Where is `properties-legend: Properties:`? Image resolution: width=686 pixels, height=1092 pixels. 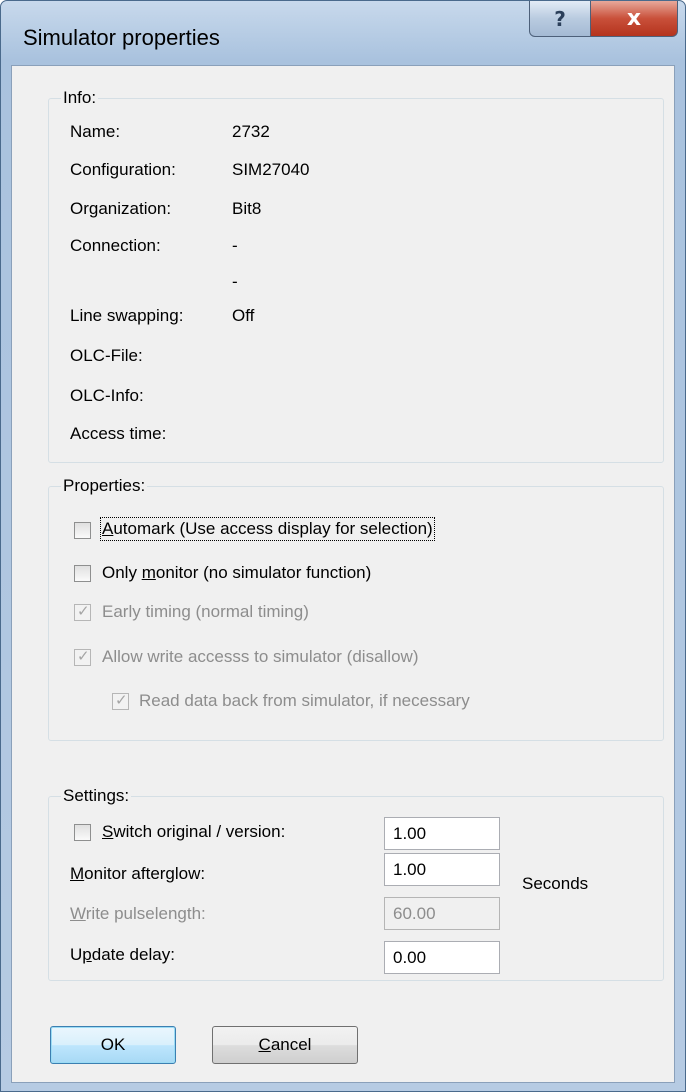 properties-legend: Properties: is located at coordinates (104, 485).